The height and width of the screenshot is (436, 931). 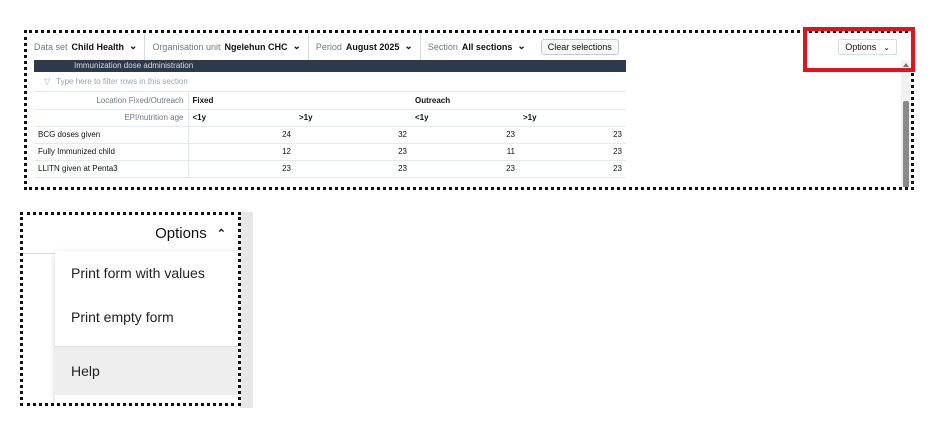 What do you see at coordinates (111, 118) in the screenshot?
I see `age-header-label: EPI/nutrition age` at bounding box center [111, 118].